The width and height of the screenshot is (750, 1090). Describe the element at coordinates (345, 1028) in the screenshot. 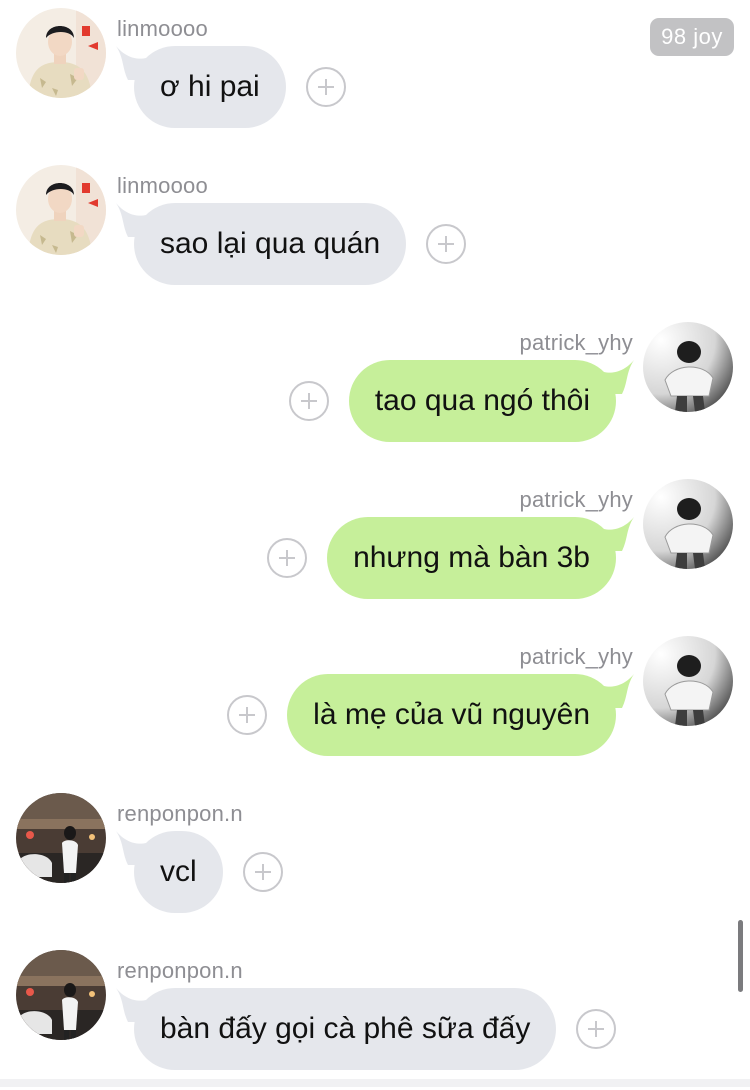

I see `message-text: bàn đấy gọi cà phê sữa đấy` at that location.